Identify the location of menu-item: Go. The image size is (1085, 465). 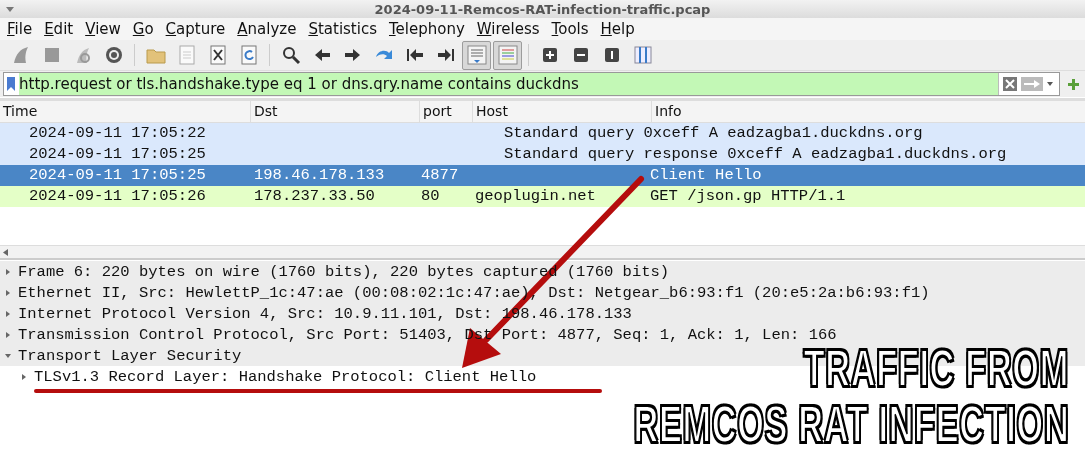
(143, 29).